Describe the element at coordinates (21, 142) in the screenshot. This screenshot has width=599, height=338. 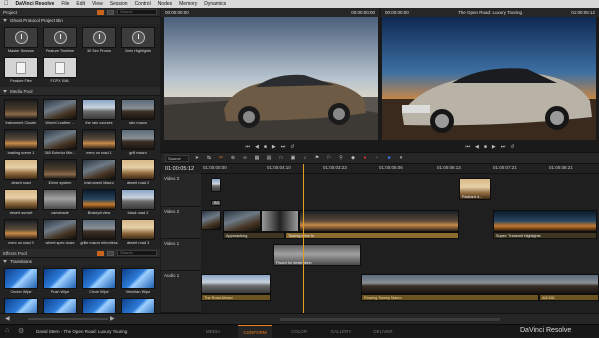
I see `media-clip: braking scene 1` at that location.